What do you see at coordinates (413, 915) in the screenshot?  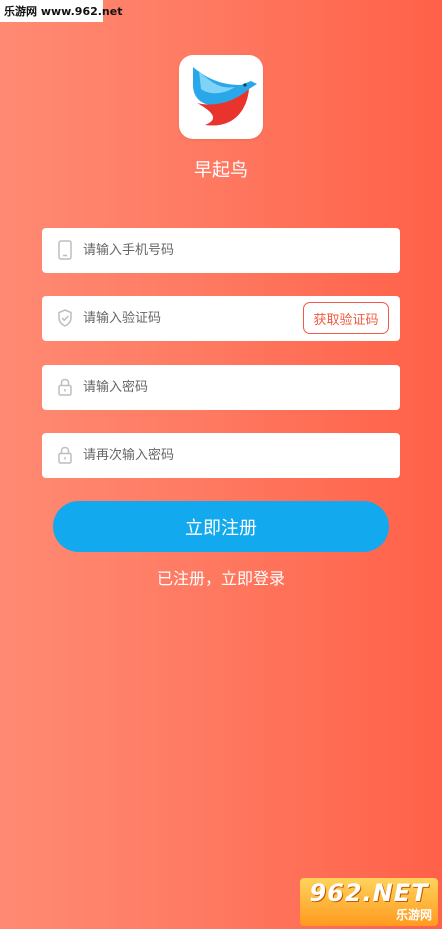 I see `watermark-bottom-small: 乐游网` at bounding box center [413, 915].